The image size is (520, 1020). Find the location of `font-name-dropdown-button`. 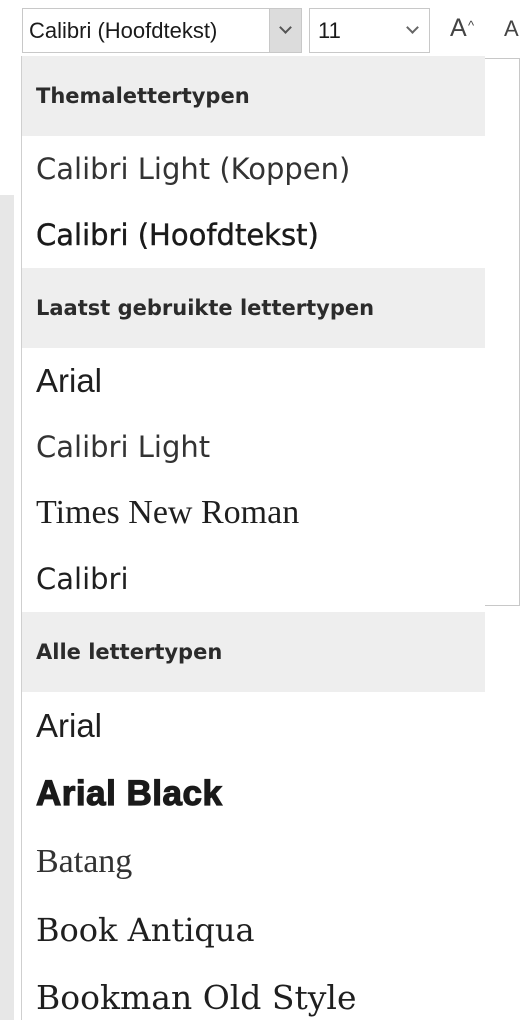

font-name-dropdown-button is located at coordinates (285, 30).